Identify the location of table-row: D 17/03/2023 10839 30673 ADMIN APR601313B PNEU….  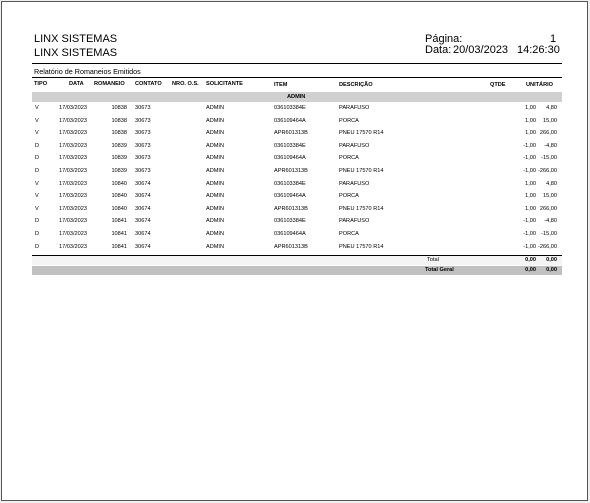
(297, 171).